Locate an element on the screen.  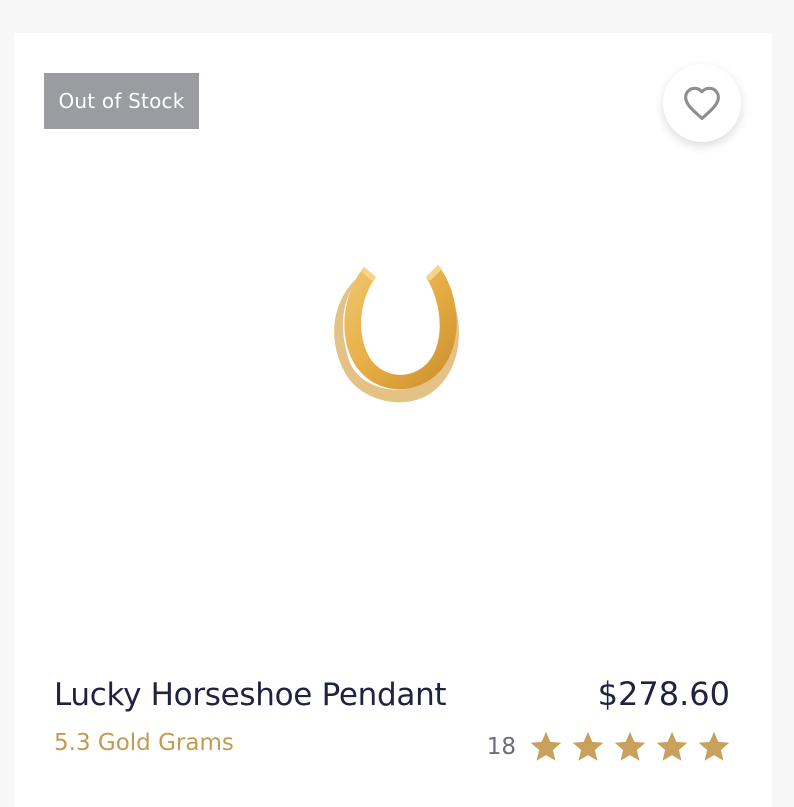
out-of-stock-badge: Out of Stock is located at coordinates (121, 101).